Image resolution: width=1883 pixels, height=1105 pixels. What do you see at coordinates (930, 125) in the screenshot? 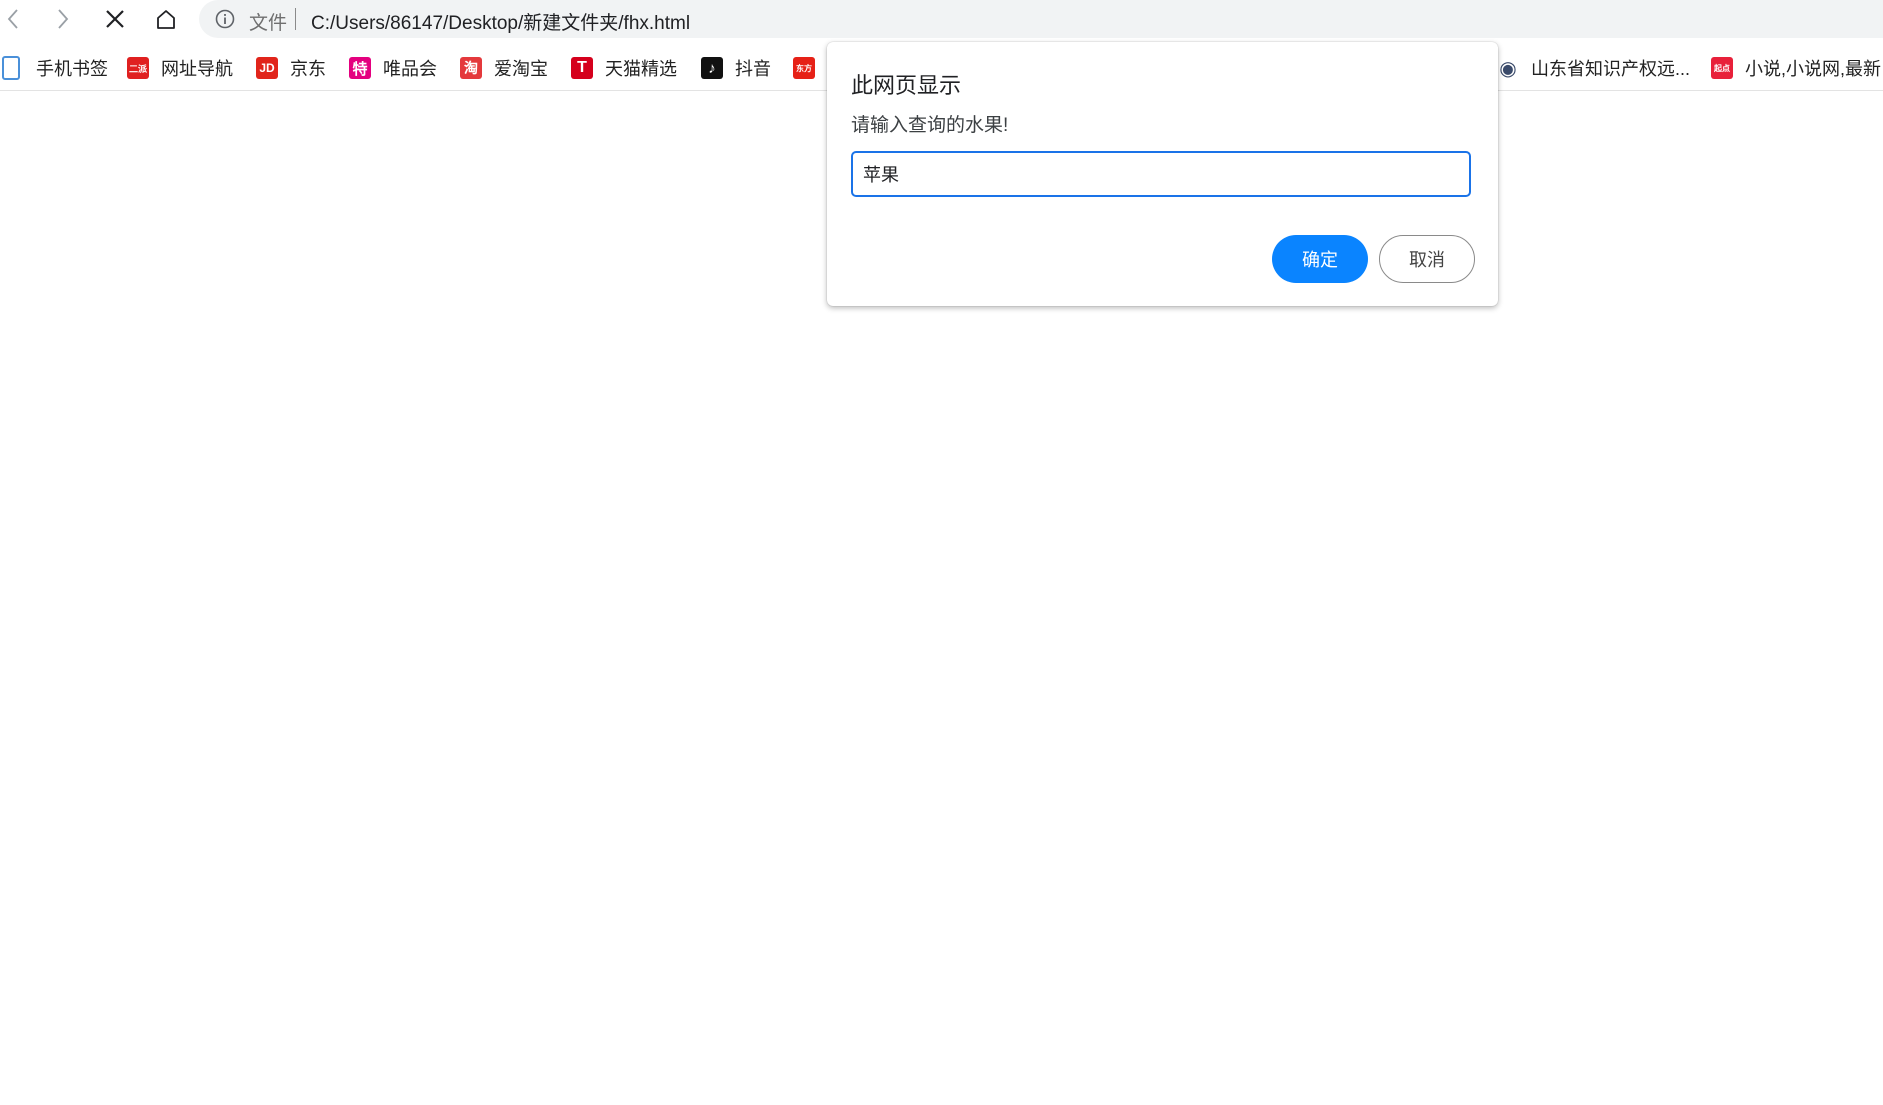
I see `dialog-message: 请输入查询的水果!` at bounding box center [930, 125].